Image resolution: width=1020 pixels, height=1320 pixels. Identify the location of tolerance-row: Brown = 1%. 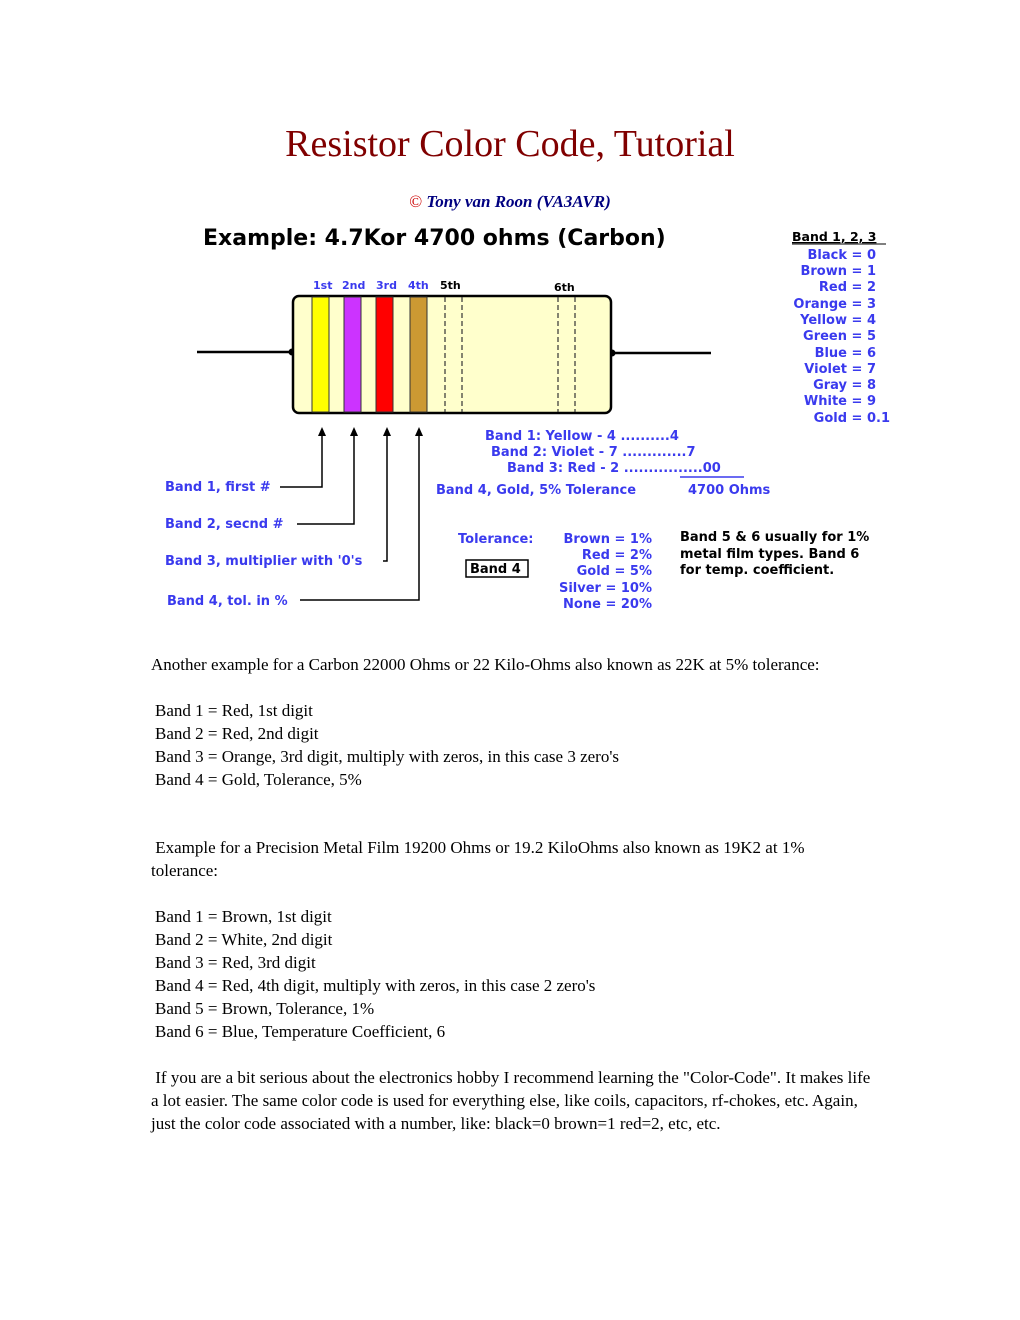
(607, 539).